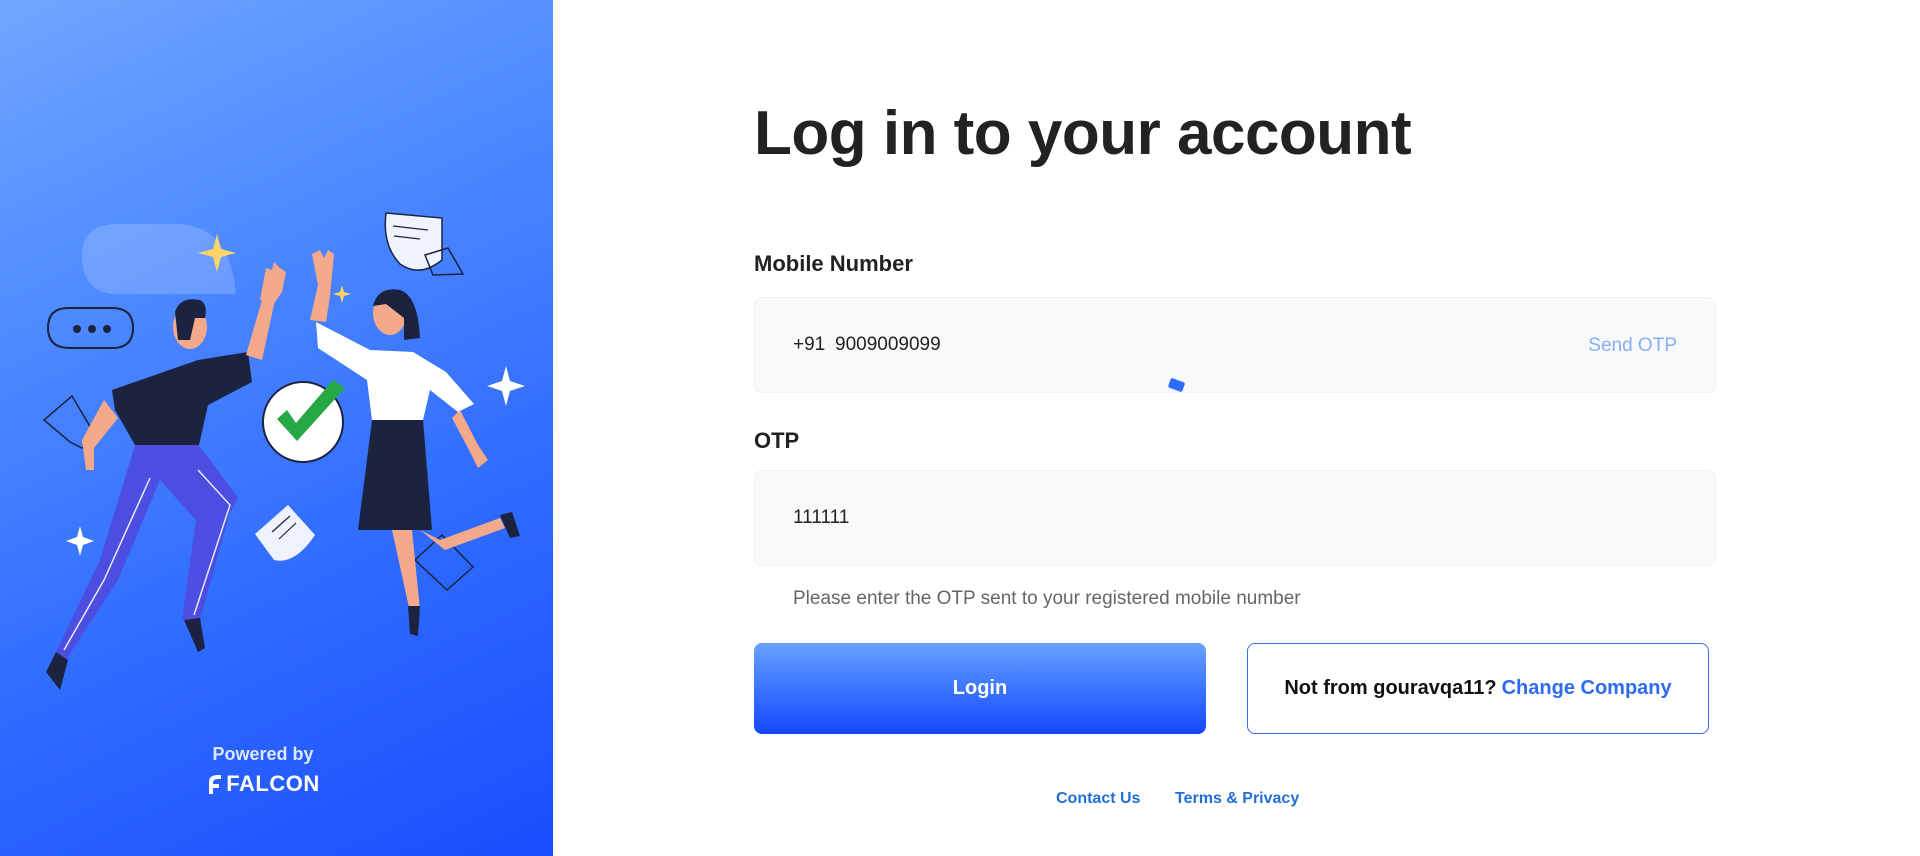 The image size is (1920, 856). Describe the element at coordinates (159, 259) in the screenshot. I see `faint-bubble` at that location.